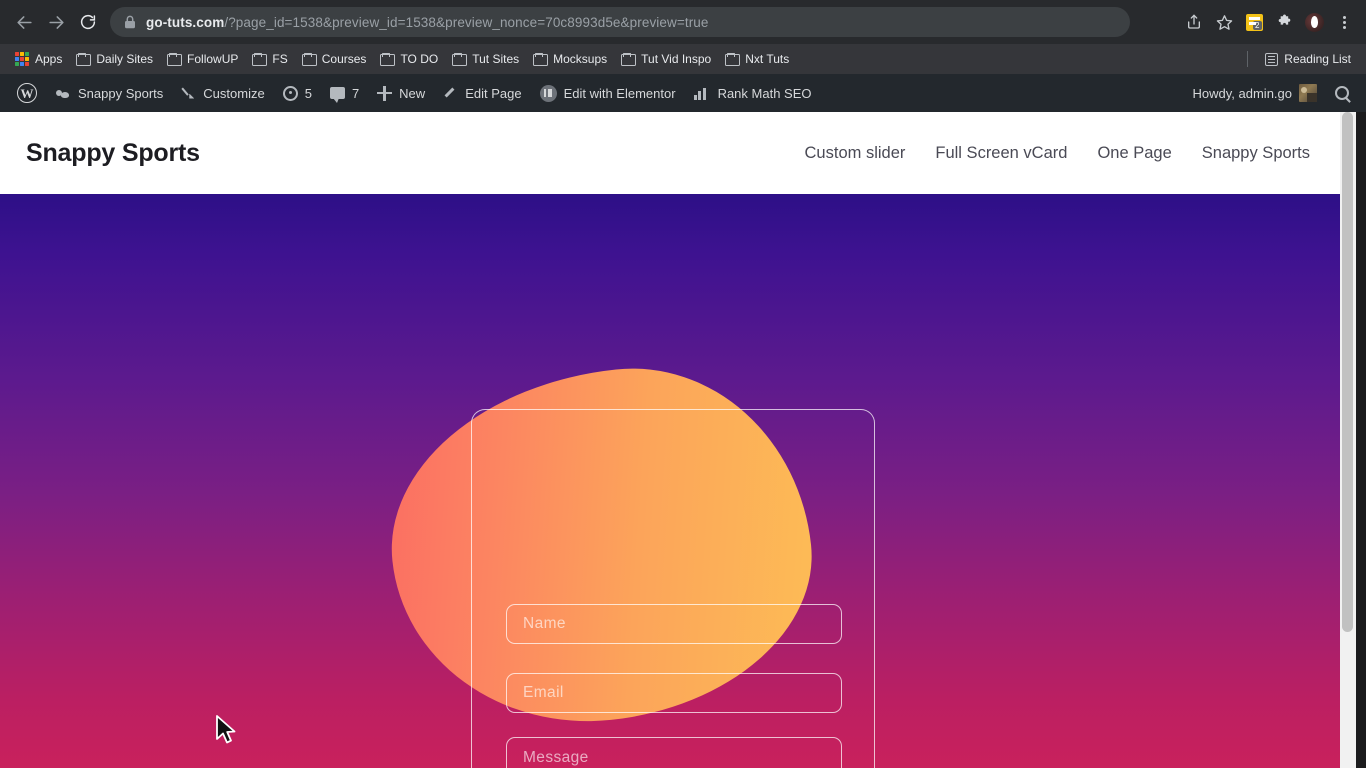 Image resolution: width=1366 pixels, height=768 pixels. I want to click on nav-item-snappy-sports: Snappy Sports, so click(1256, 153).